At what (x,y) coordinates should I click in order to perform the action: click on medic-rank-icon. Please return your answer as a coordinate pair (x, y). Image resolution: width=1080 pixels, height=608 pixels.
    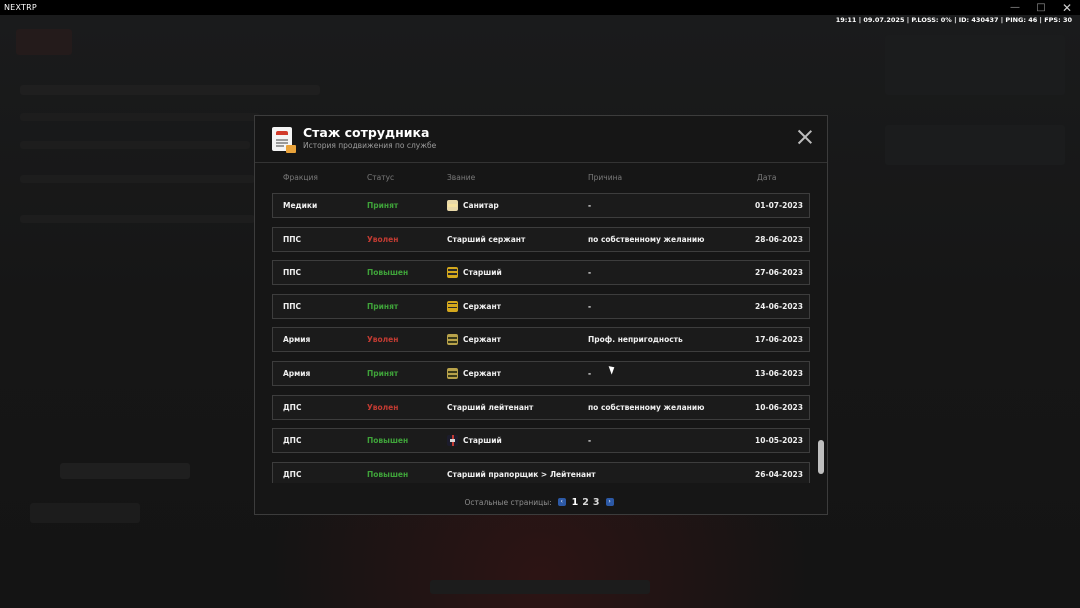
    Looking at the image, I should click on (452, 205).